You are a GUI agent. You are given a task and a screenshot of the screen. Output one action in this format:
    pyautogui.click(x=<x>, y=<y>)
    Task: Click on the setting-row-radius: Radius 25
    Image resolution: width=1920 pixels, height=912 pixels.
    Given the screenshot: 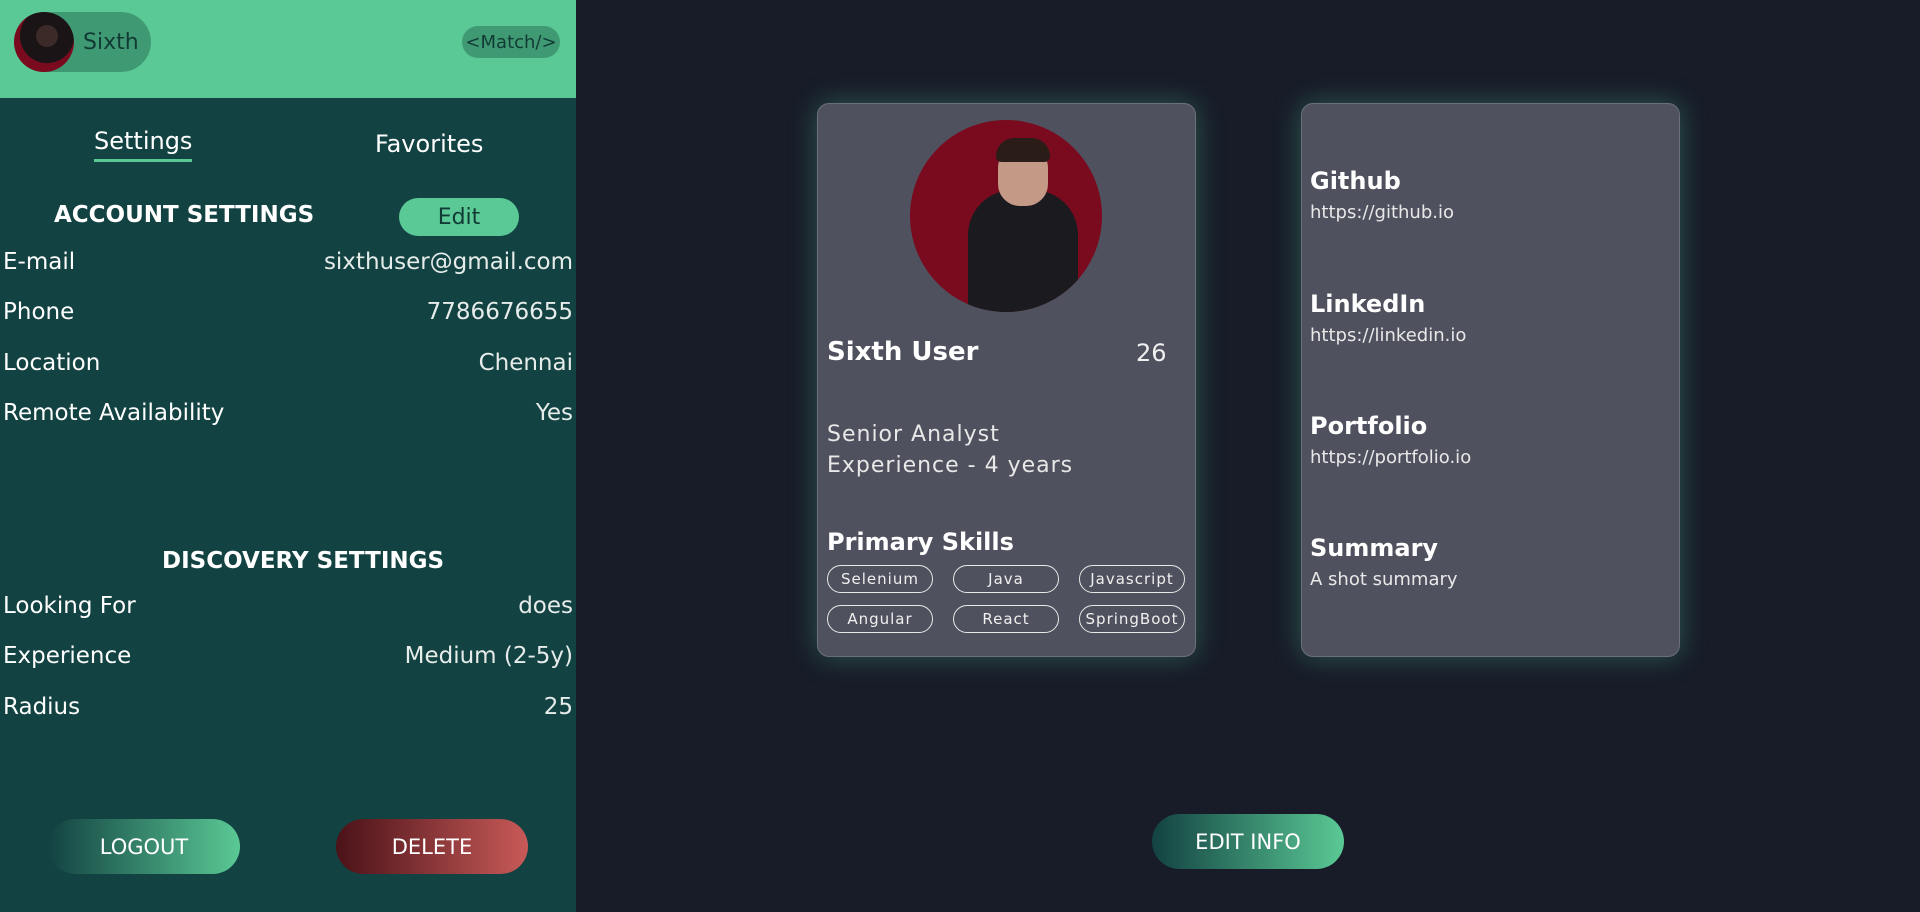 What is the action you would take?
    pyautogui.click(x=288, y=707)
    